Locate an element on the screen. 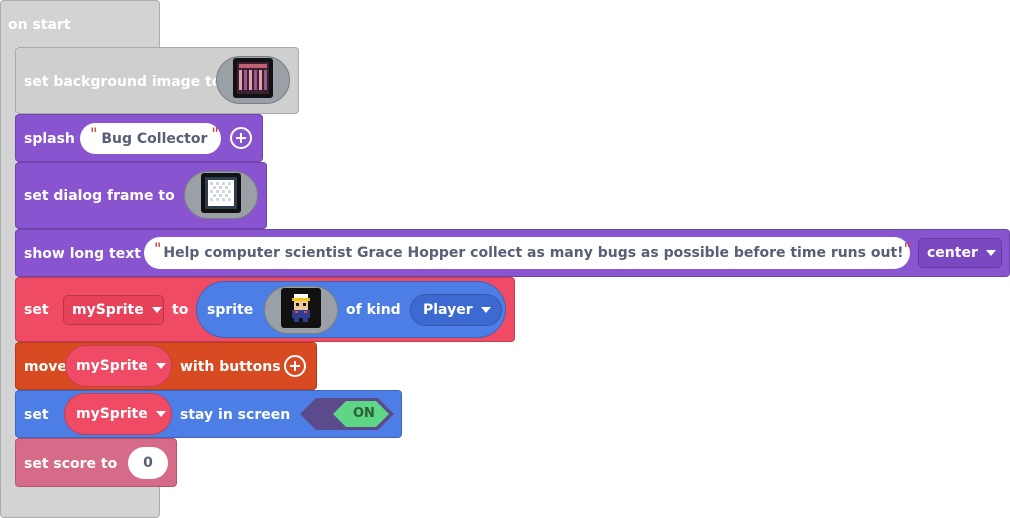 Image resolution: width=1010 pixels, height=518 pixels. sprite-image-picker is located at coordinates (301, 310).